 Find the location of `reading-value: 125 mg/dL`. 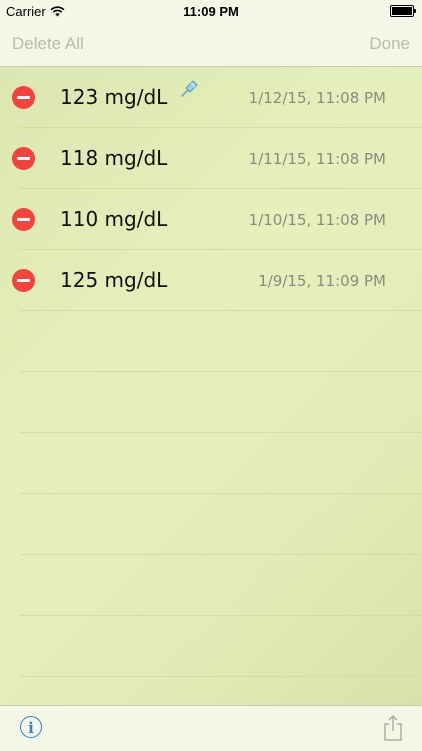

reading-value: 125 mg/dL is located at coordinates (114, 280).